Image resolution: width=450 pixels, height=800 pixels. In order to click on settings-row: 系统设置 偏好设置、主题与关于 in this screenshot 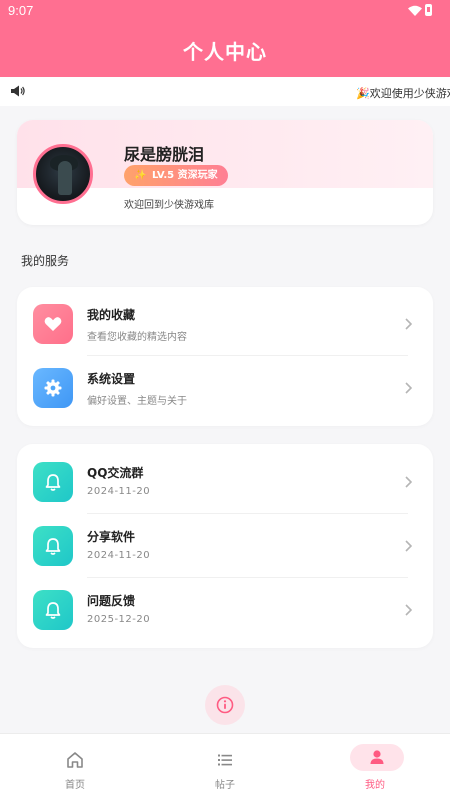, I will do `click(225, 389)`.